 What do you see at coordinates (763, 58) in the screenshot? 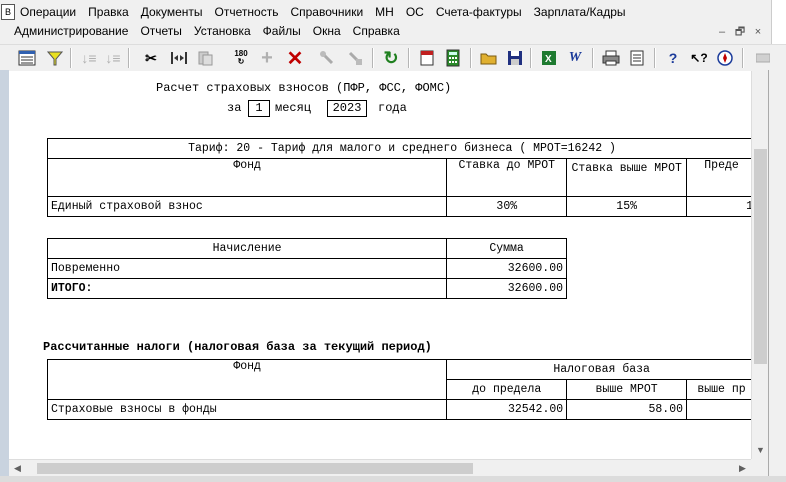
I see `extra-toolbar-icon` at bounding box center [763, 58].